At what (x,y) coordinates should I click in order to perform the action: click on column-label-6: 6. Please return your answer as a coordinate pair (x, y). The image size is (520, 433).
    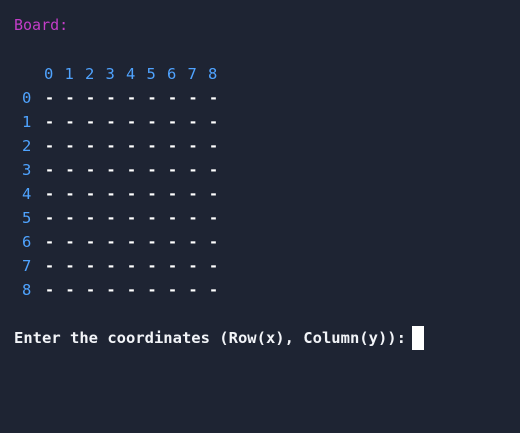
    Looking at the image, I should click on (172, 74).